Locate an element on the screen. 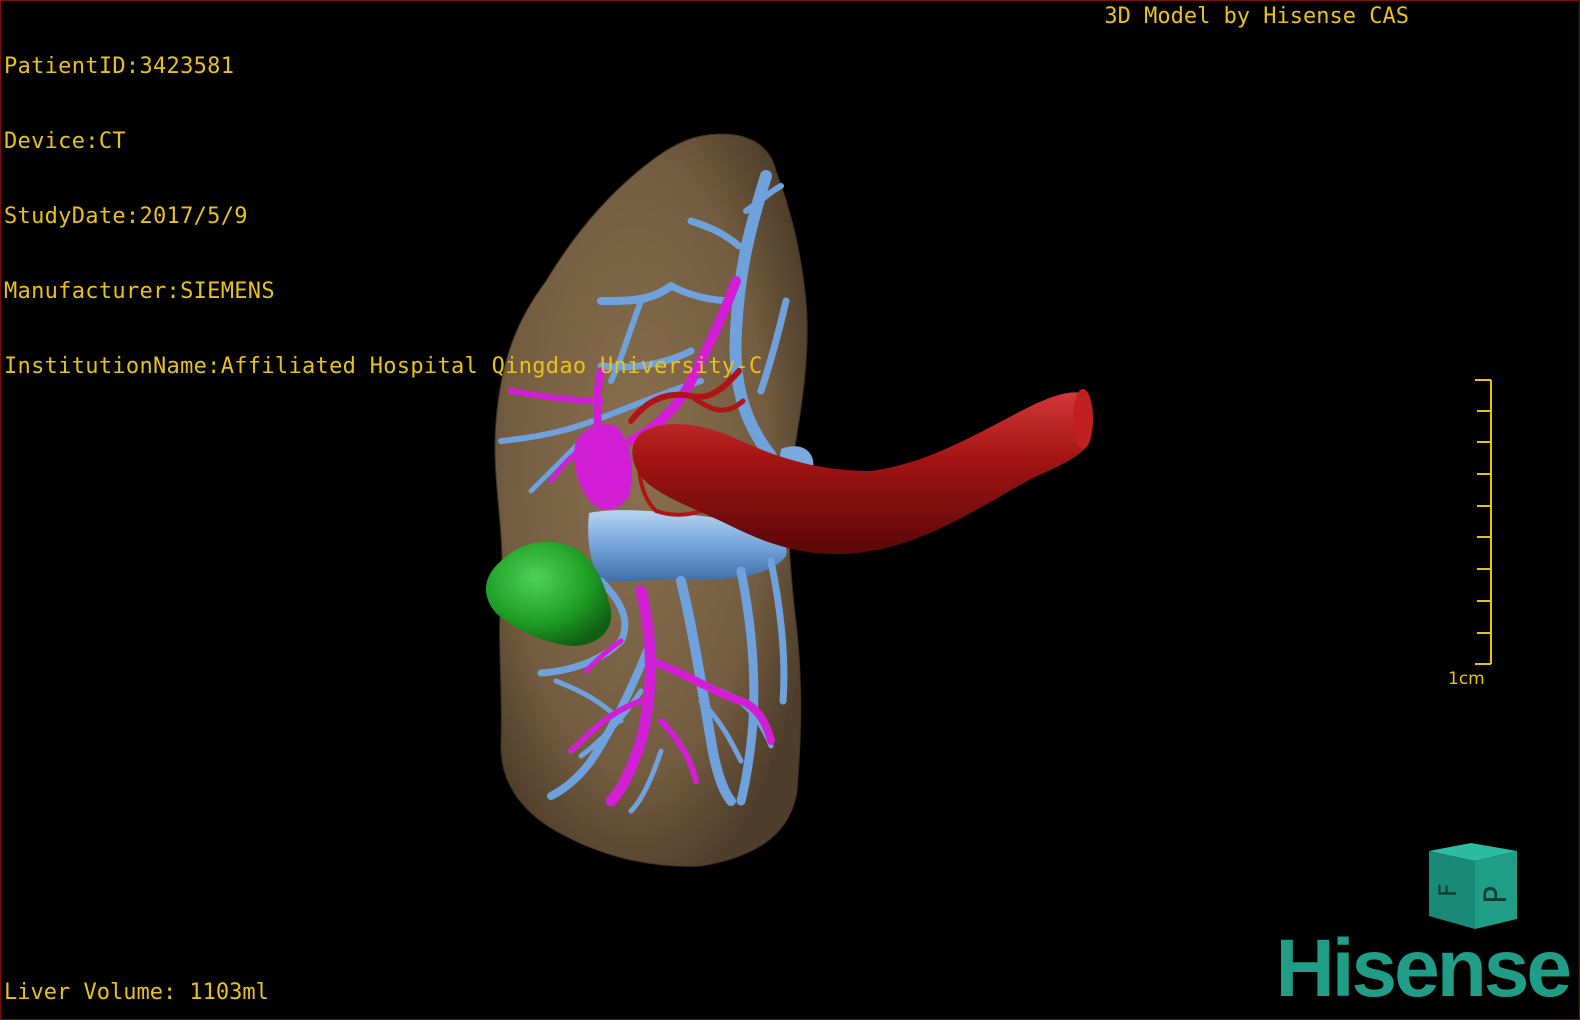 The image size is (1580, 1020). liver-volume: Liver Volume: 1103ml is located at coordinates (136, 992).